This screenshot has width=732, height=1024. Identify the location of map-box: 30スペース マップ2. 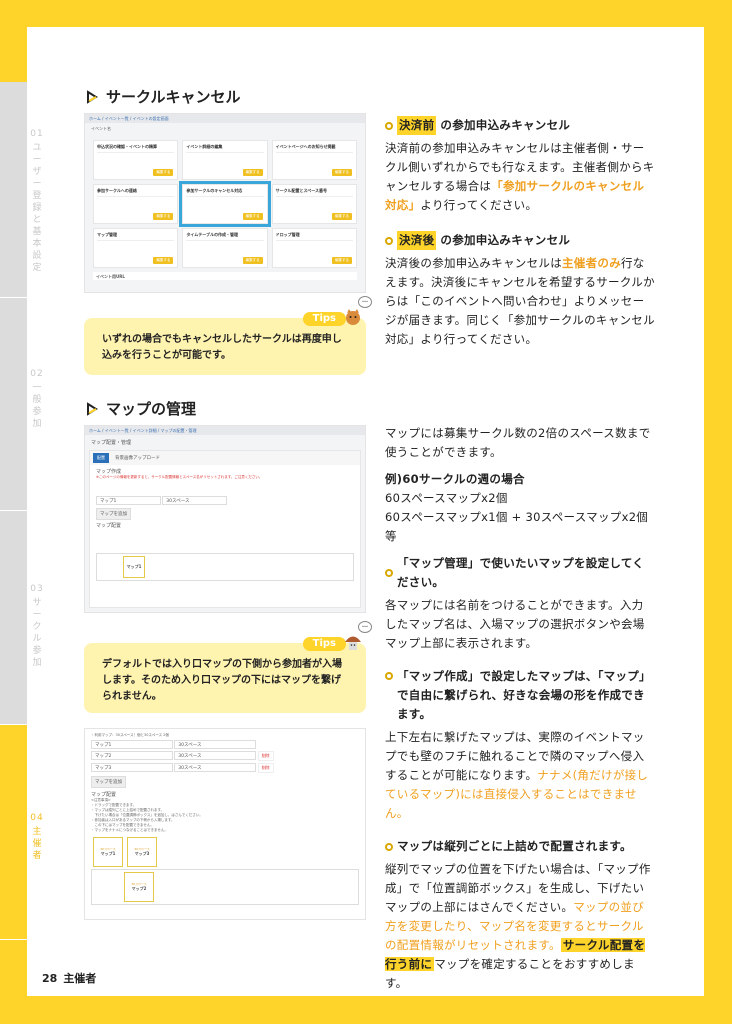
(139, 887).